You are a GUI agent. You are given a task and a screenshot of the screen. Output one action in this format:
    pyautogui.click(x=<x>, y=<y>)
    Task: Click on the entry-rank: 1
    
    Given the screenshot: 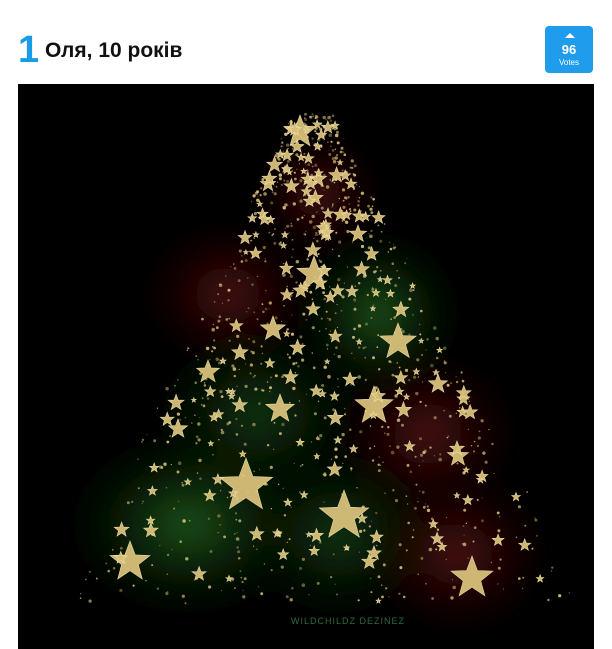 What is the action you would take?
    pyautogui.click(x=29, y=50)
    